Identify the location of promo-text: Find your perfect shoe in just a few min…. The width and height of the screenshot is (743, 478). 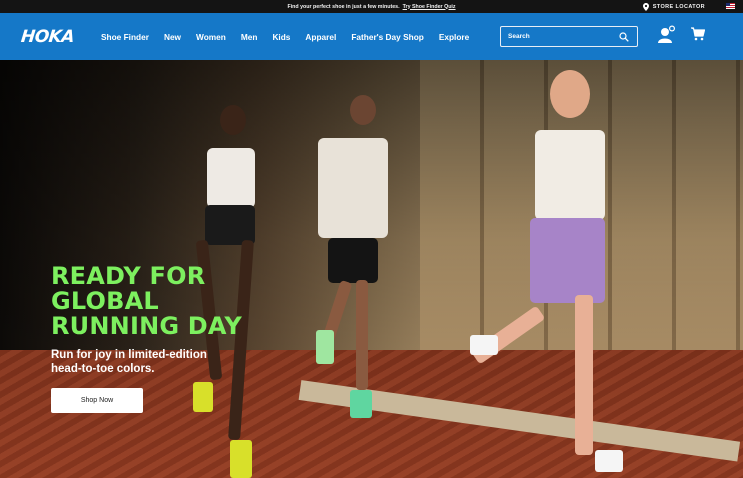
(343, 6).